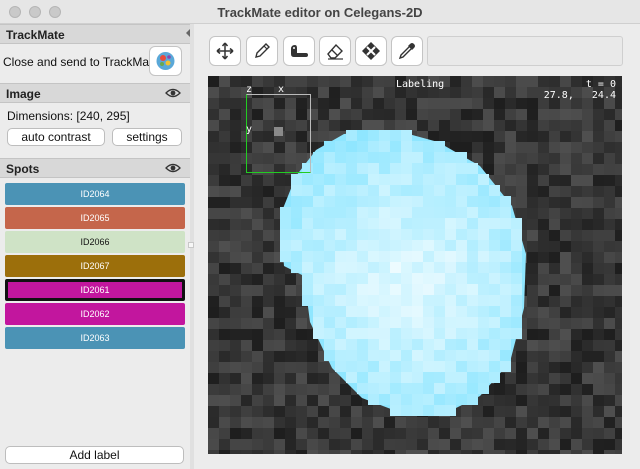 The height and width of the screenshot is (469, 640). What do you see at coordinates (56, 137) in the screenshot?
I see `auto-contrast-button: auto contrast` at bounding box center [56, 137].